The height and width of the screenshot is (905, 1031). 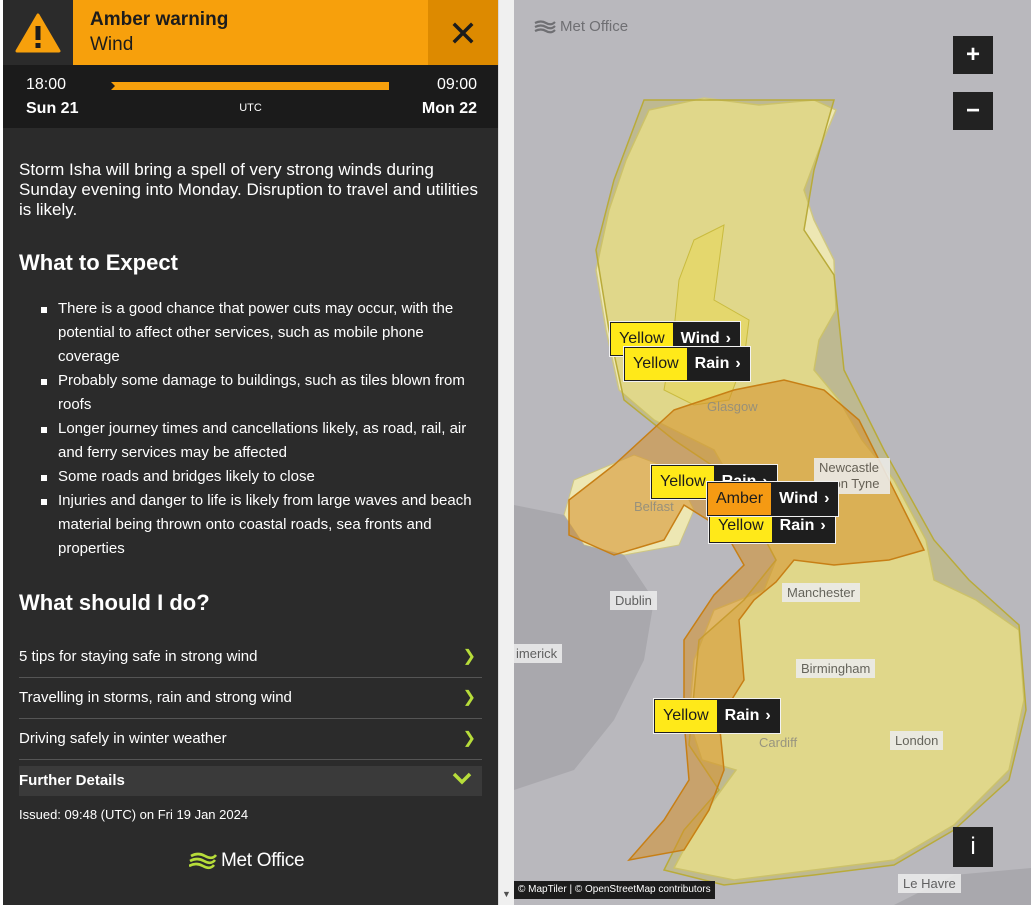 What do you see at coordinates (732, 406) in the screenshot?
I see `city-label-glasgow: Glasgow` at bounding box center [732, 406].